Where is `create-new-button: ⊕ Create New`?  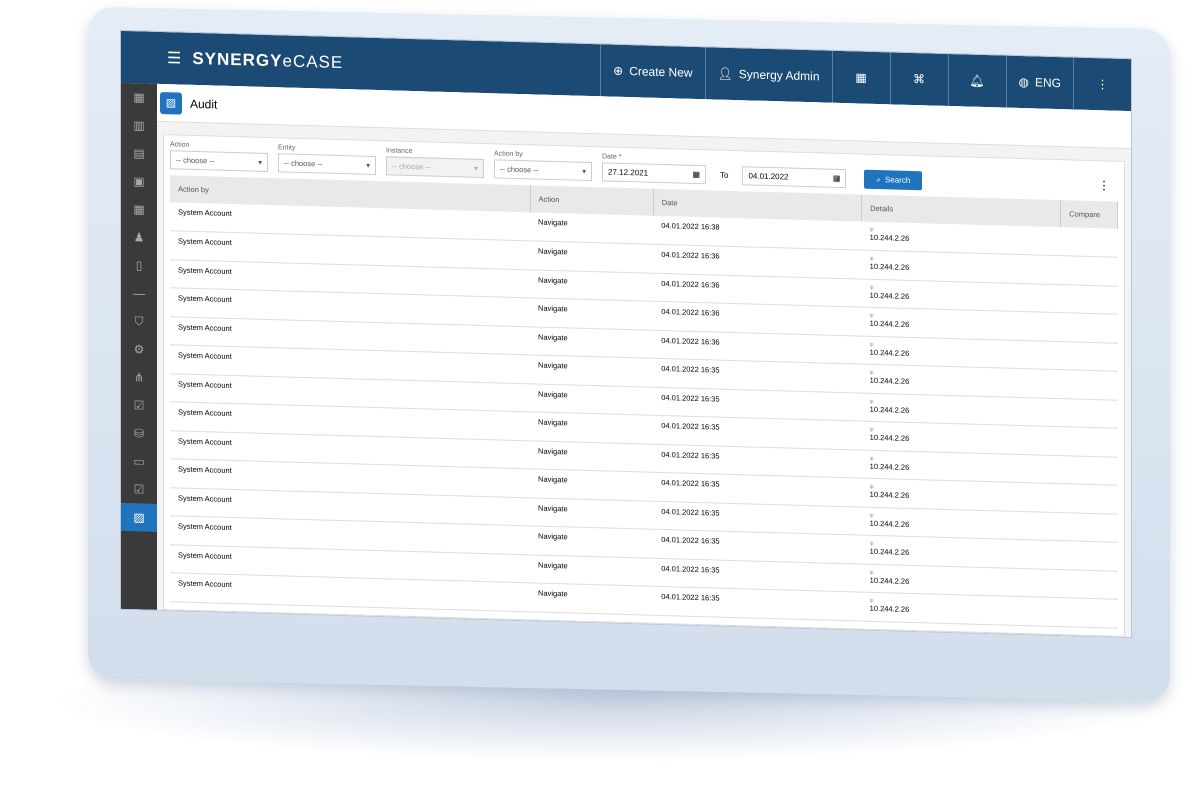
create-new-button: ⊕ Create New is located at coordinates (652, 72).